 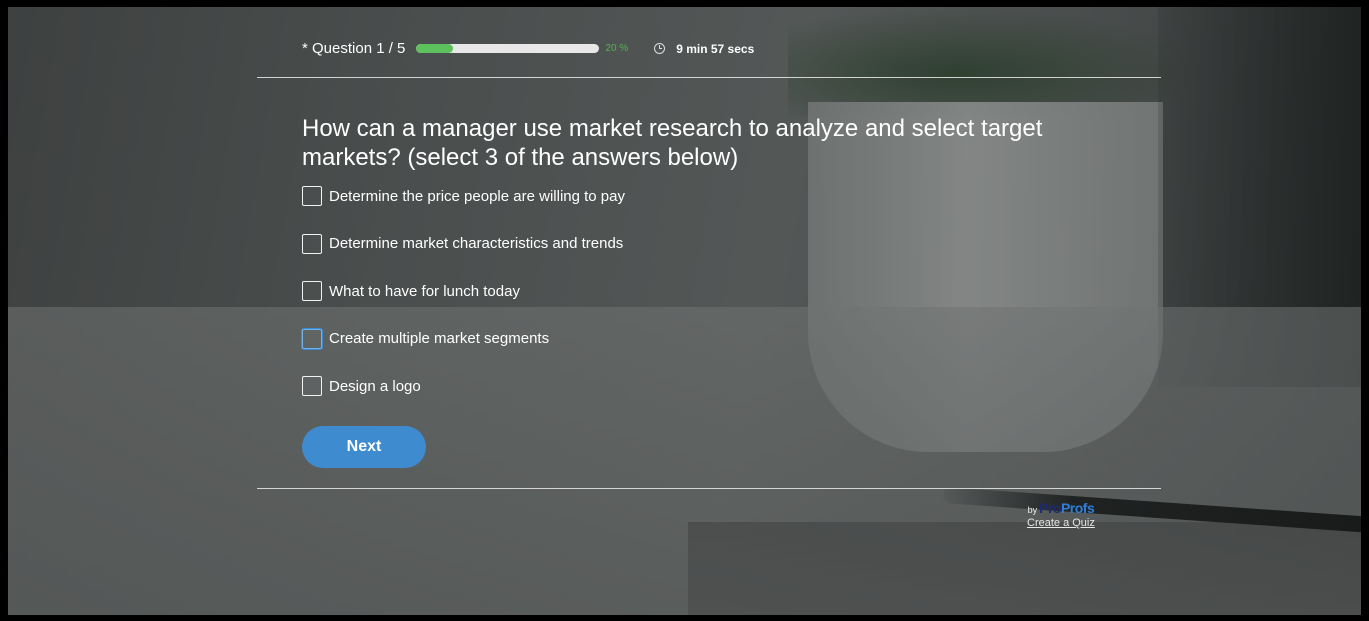 What do you see at coordinates (434, 48) in the screenshot?
I see `progress-bar-fill` at bounding box center [434, 48].